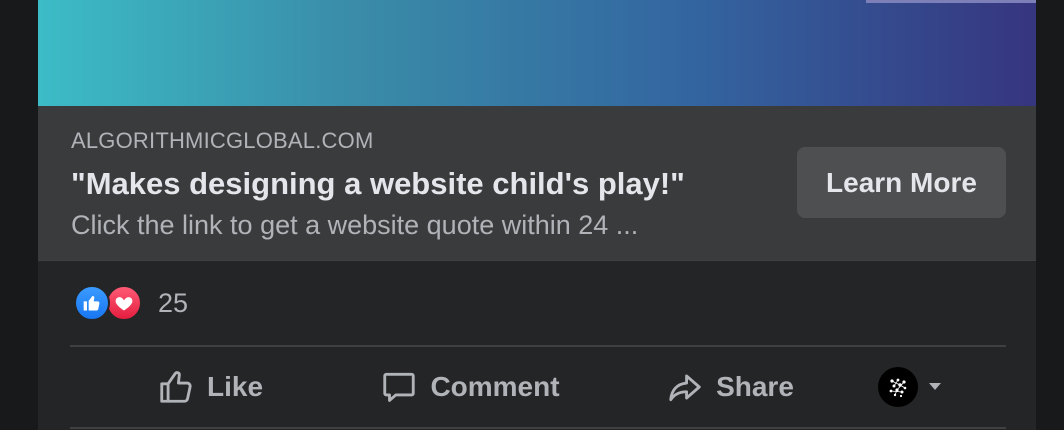 The image size is (1064, 430). I want to click on reactions-summary: 25, so click(131, 303).